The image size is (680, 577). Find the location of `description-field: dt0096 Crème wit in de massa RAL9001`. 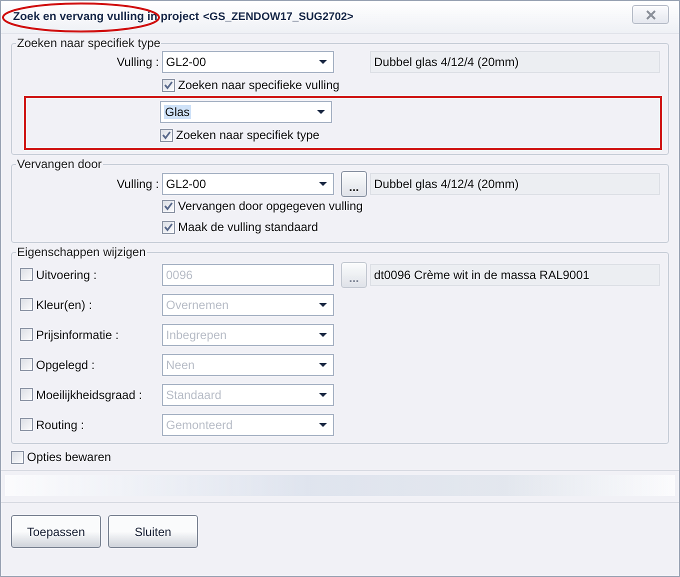

description-field: dt0096 Crème wit in de massa RAL9001 is located at coordinates (515, 275).